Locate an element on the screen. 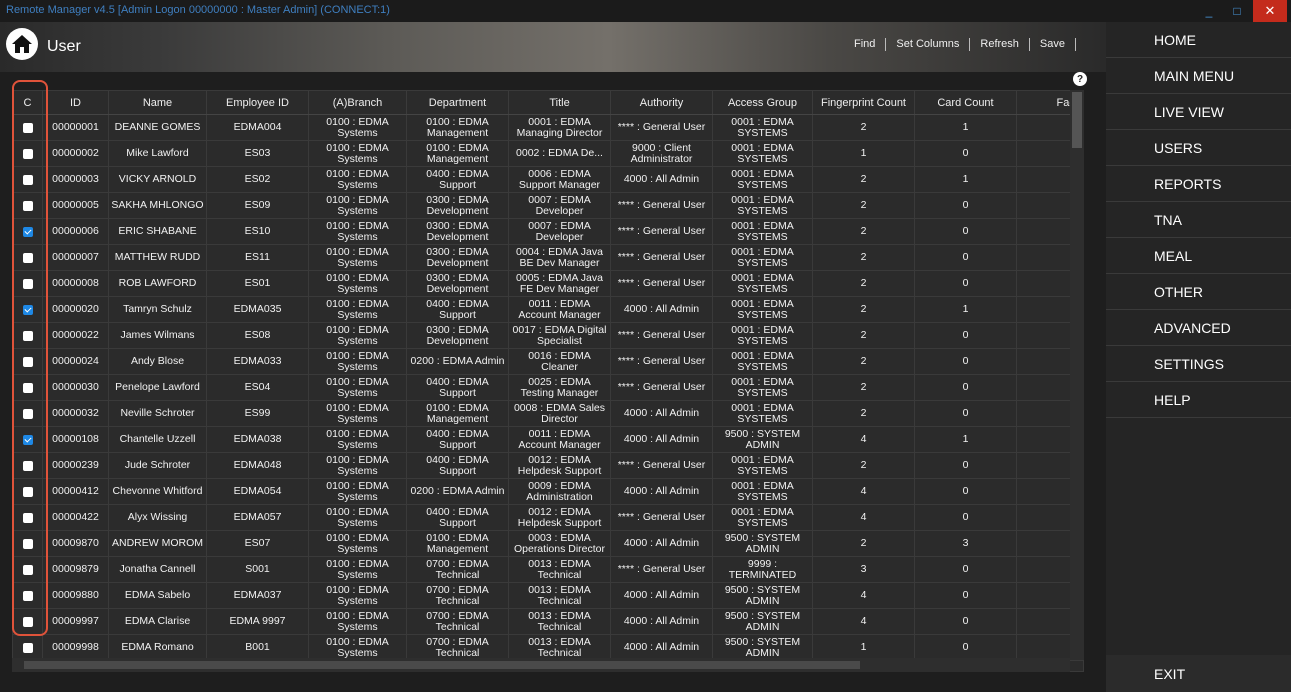 This screenshot has width=1291, height=692. cell-employee-id: ES04 is located at coordinates (258, 387).